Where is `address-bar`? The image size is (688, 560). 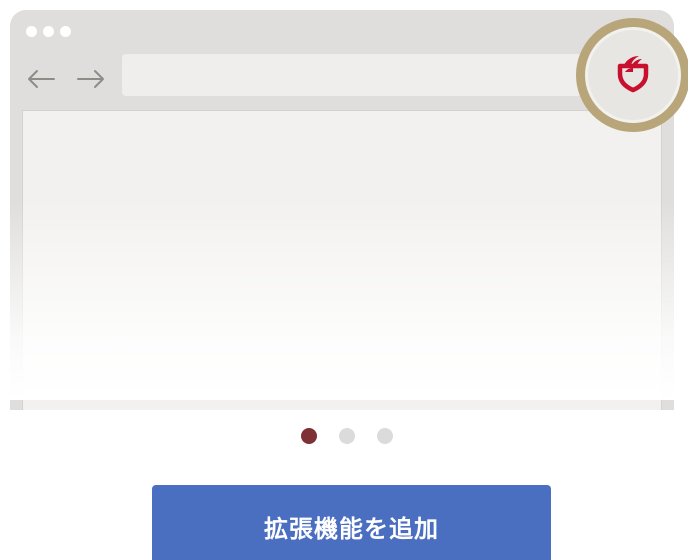 address-bar is located at coordinates (357, 75).